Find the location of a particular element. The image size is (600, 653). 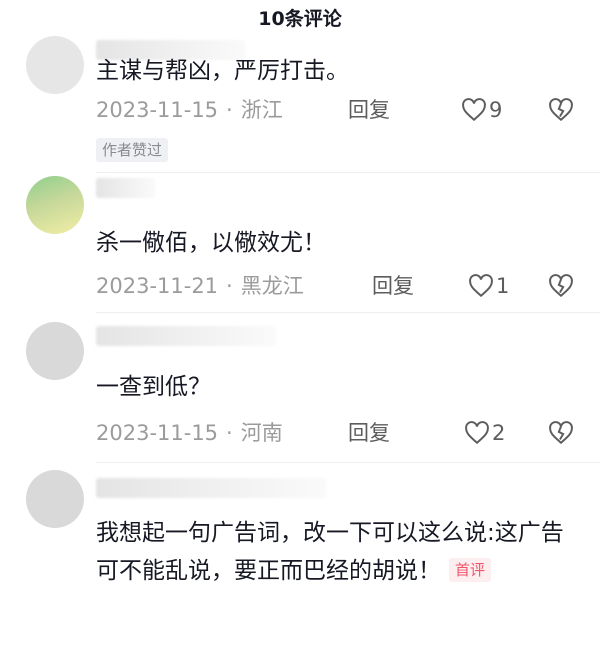

like-button: 9 is located at coordinates (481, 110).